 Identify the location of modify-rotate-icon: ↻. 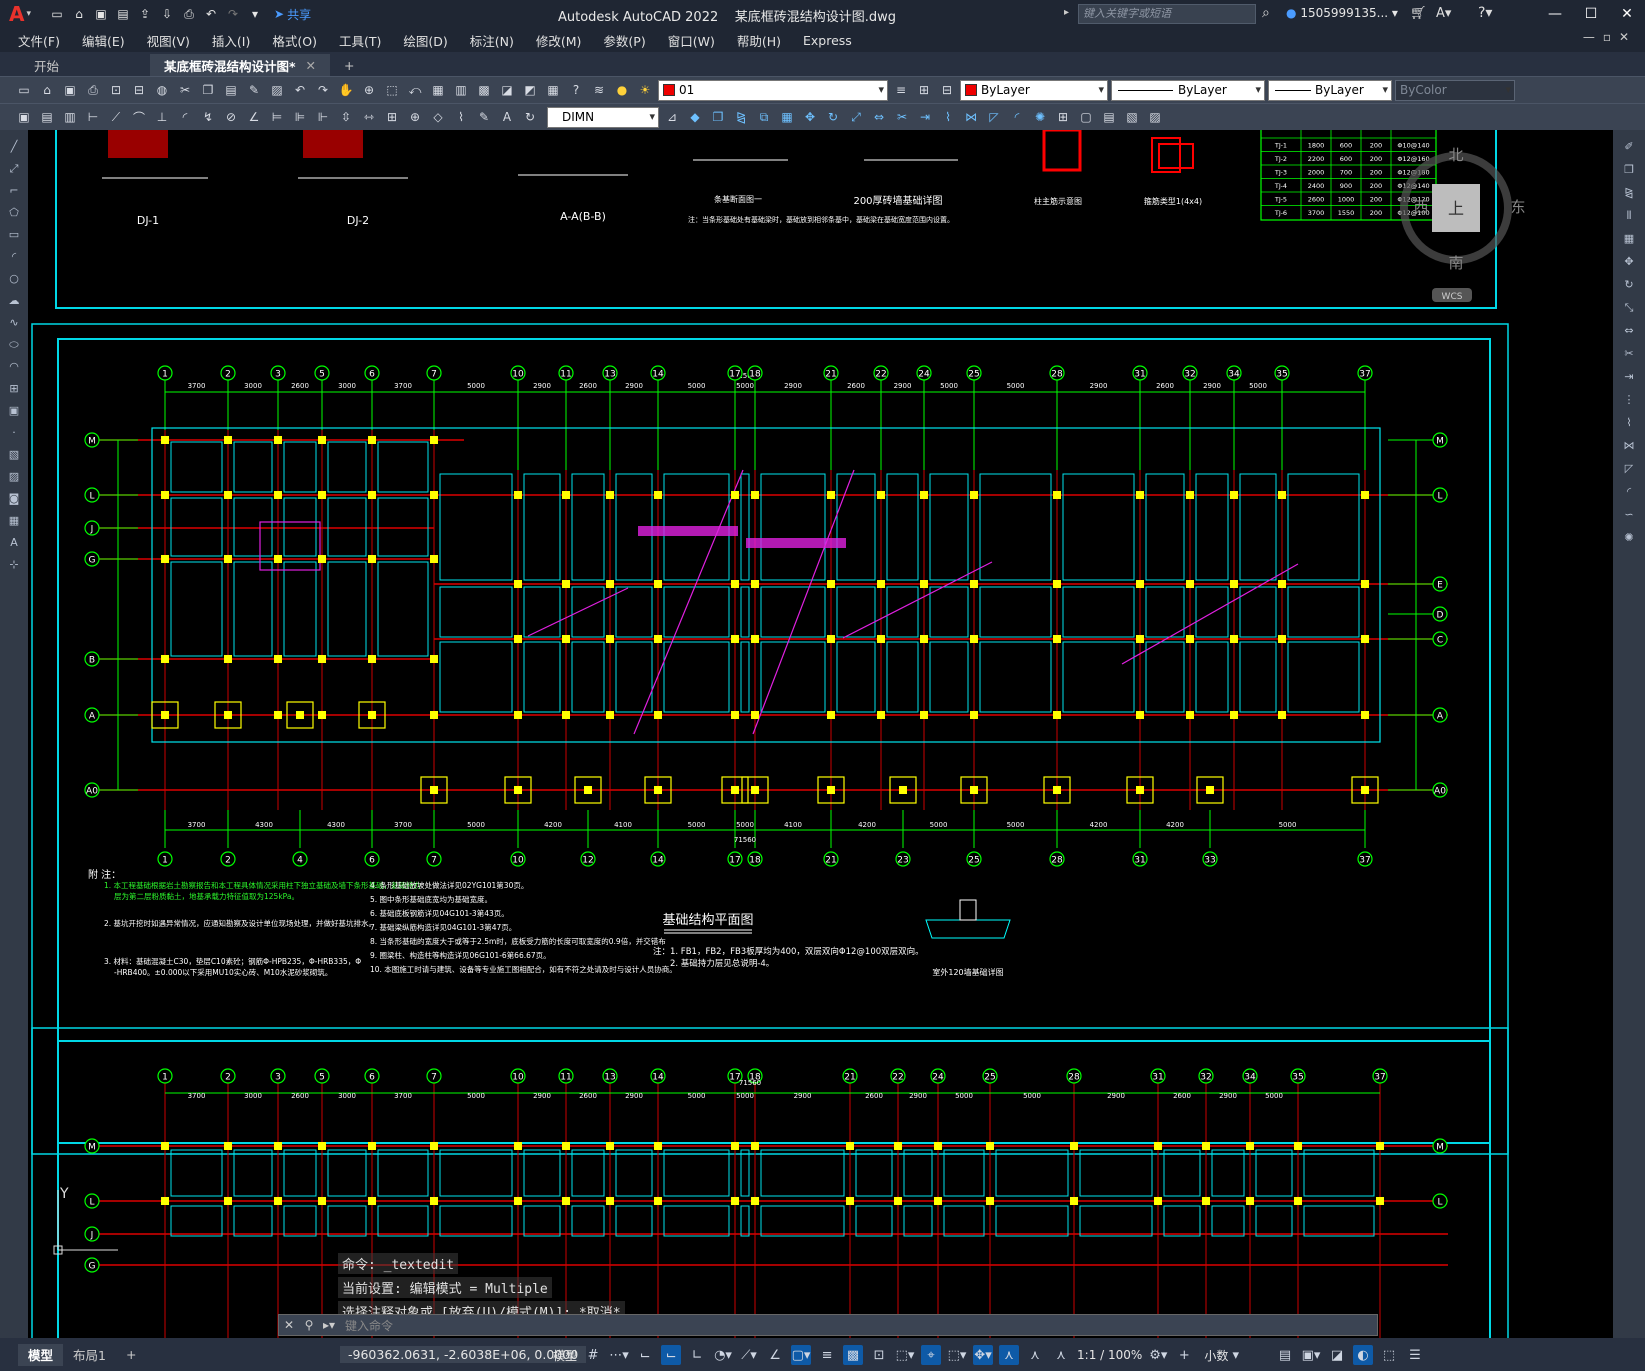
(833, 117).